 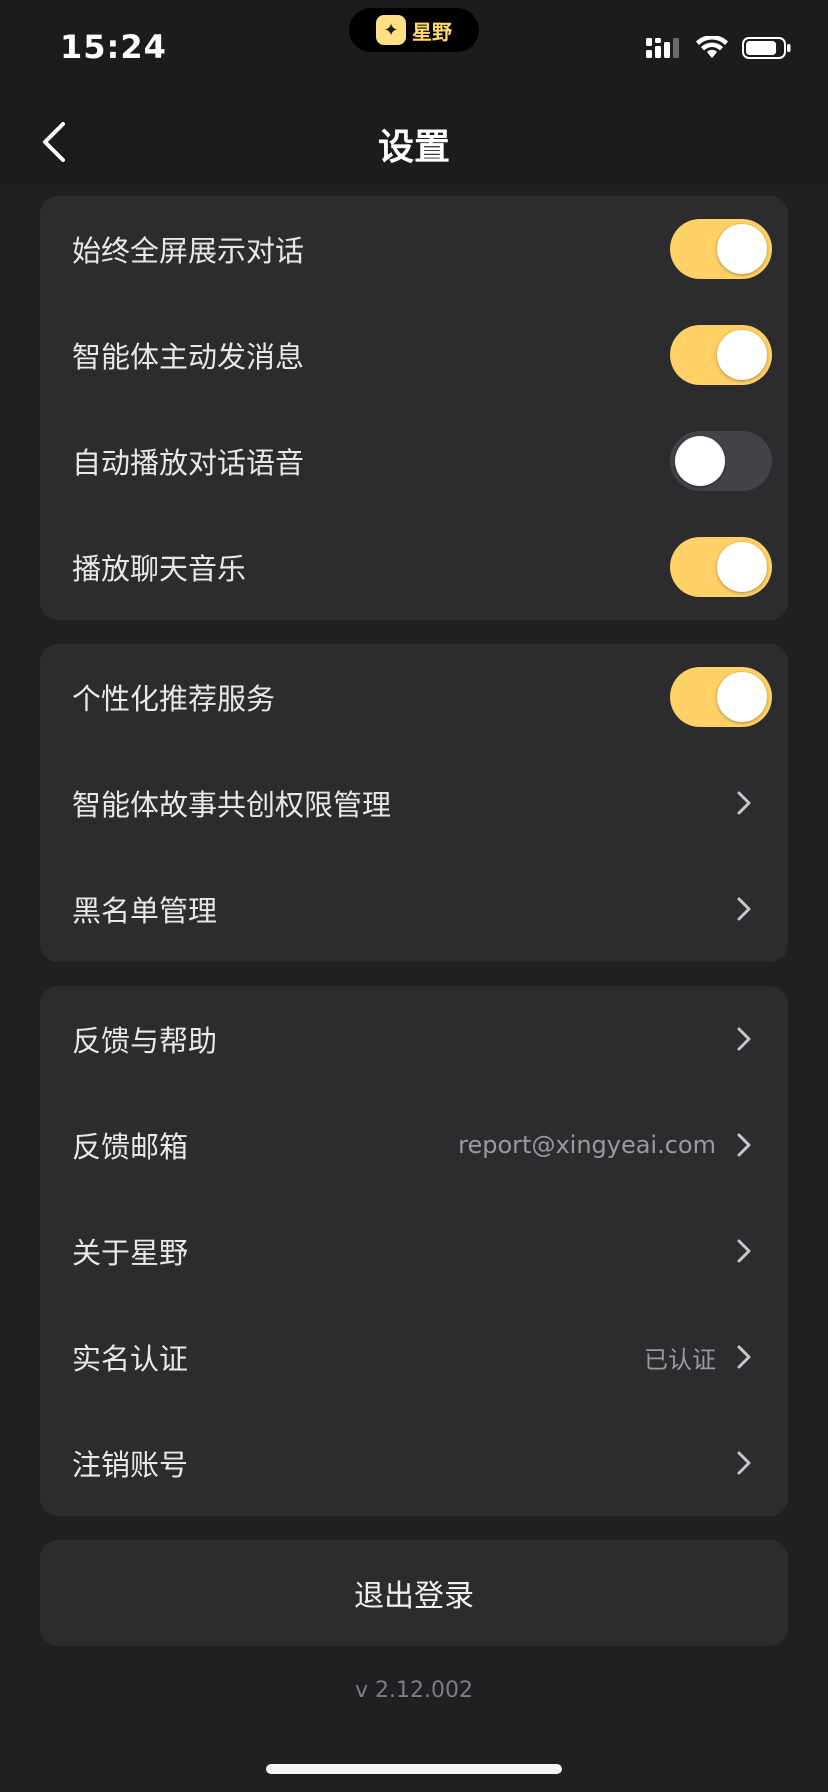 I want to click on verification-status-value: 已认证, so click(x=680, y=1359).